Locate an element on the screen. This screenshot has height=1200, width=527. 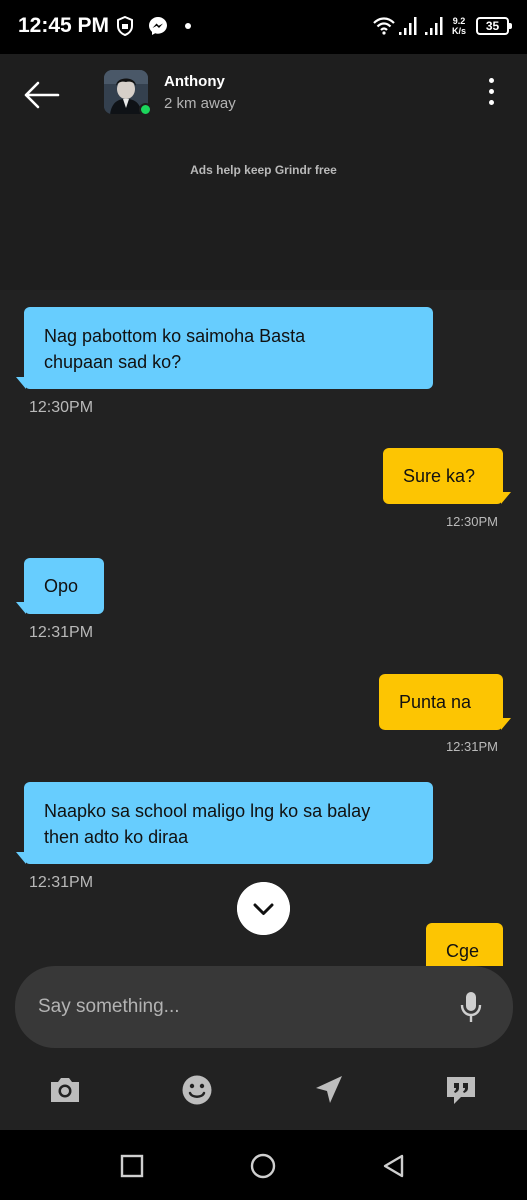
online-status-indicator is located at coordinates (145, 109).